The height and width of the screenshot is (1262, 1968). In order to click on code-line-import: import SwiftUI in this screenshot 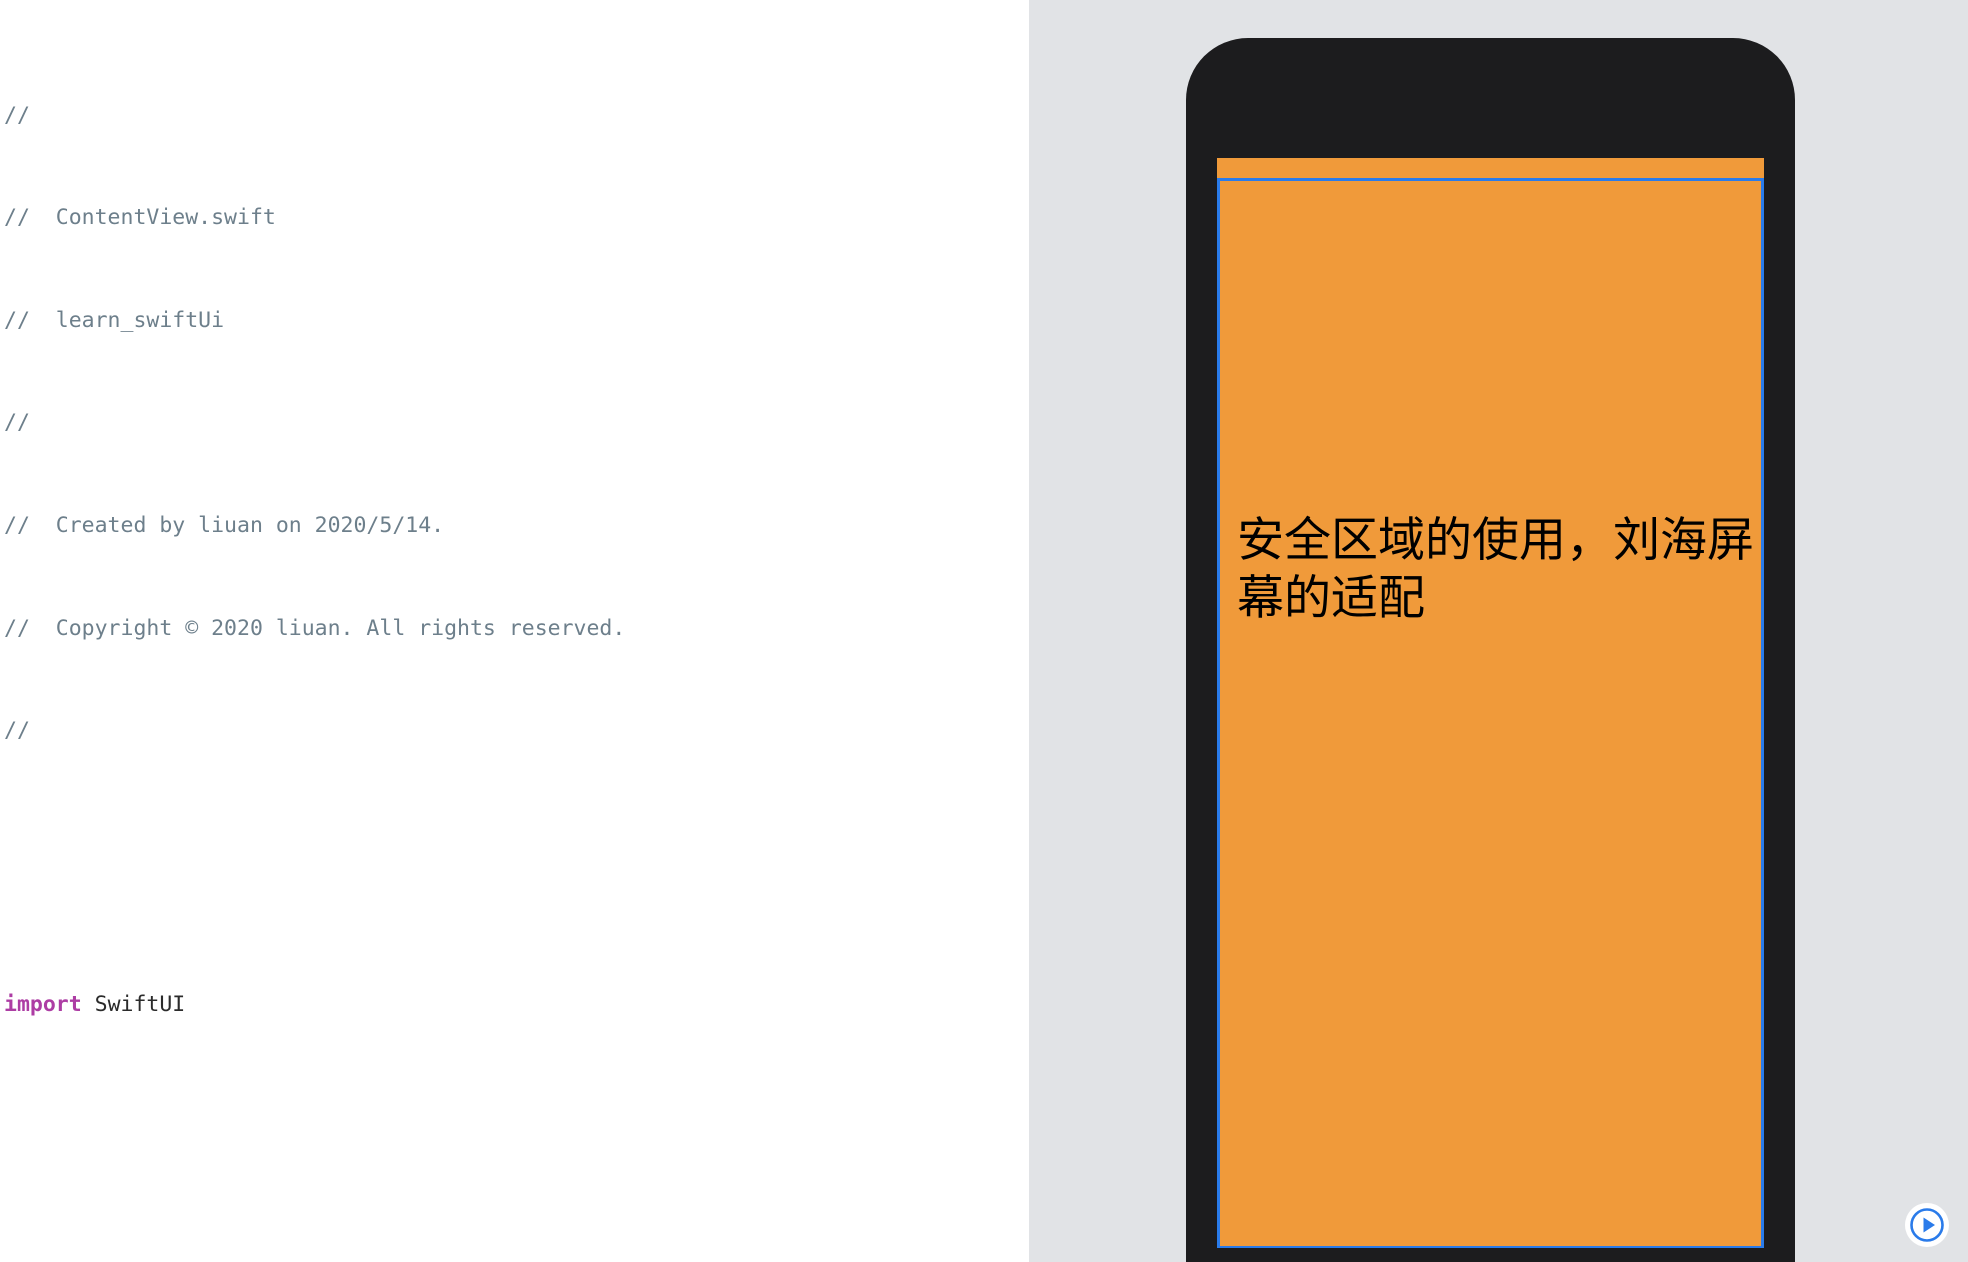, I will do `click(514, 1005)`.